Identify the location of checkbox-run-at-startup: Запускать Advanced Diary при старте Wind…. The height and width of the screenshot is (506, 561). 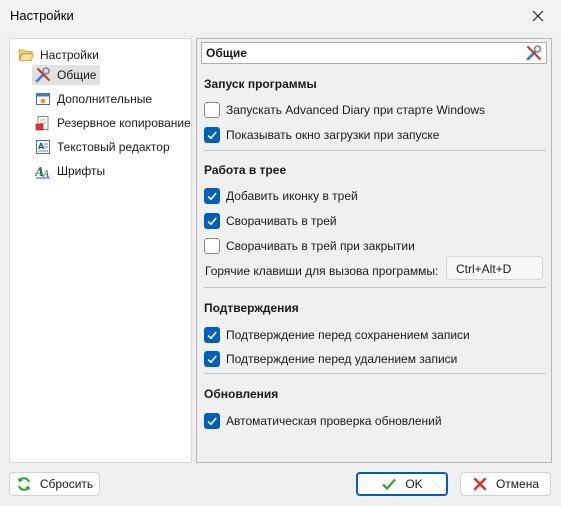
(344, 110).